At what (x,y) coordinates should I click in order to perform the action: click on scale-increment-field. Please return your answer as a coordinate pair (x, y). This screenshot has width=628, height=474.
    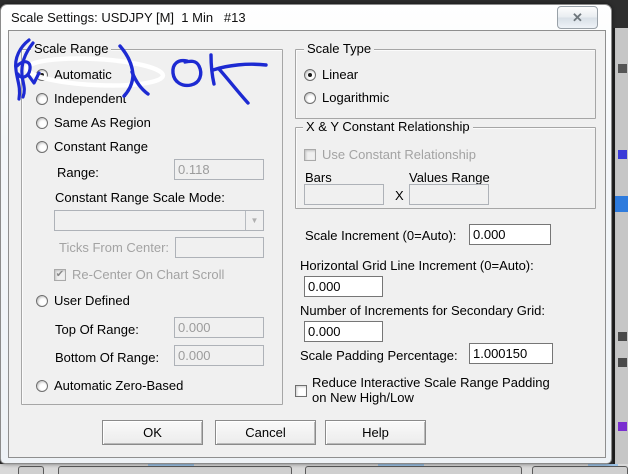
    Looking at the image, I should click on (510, 234).